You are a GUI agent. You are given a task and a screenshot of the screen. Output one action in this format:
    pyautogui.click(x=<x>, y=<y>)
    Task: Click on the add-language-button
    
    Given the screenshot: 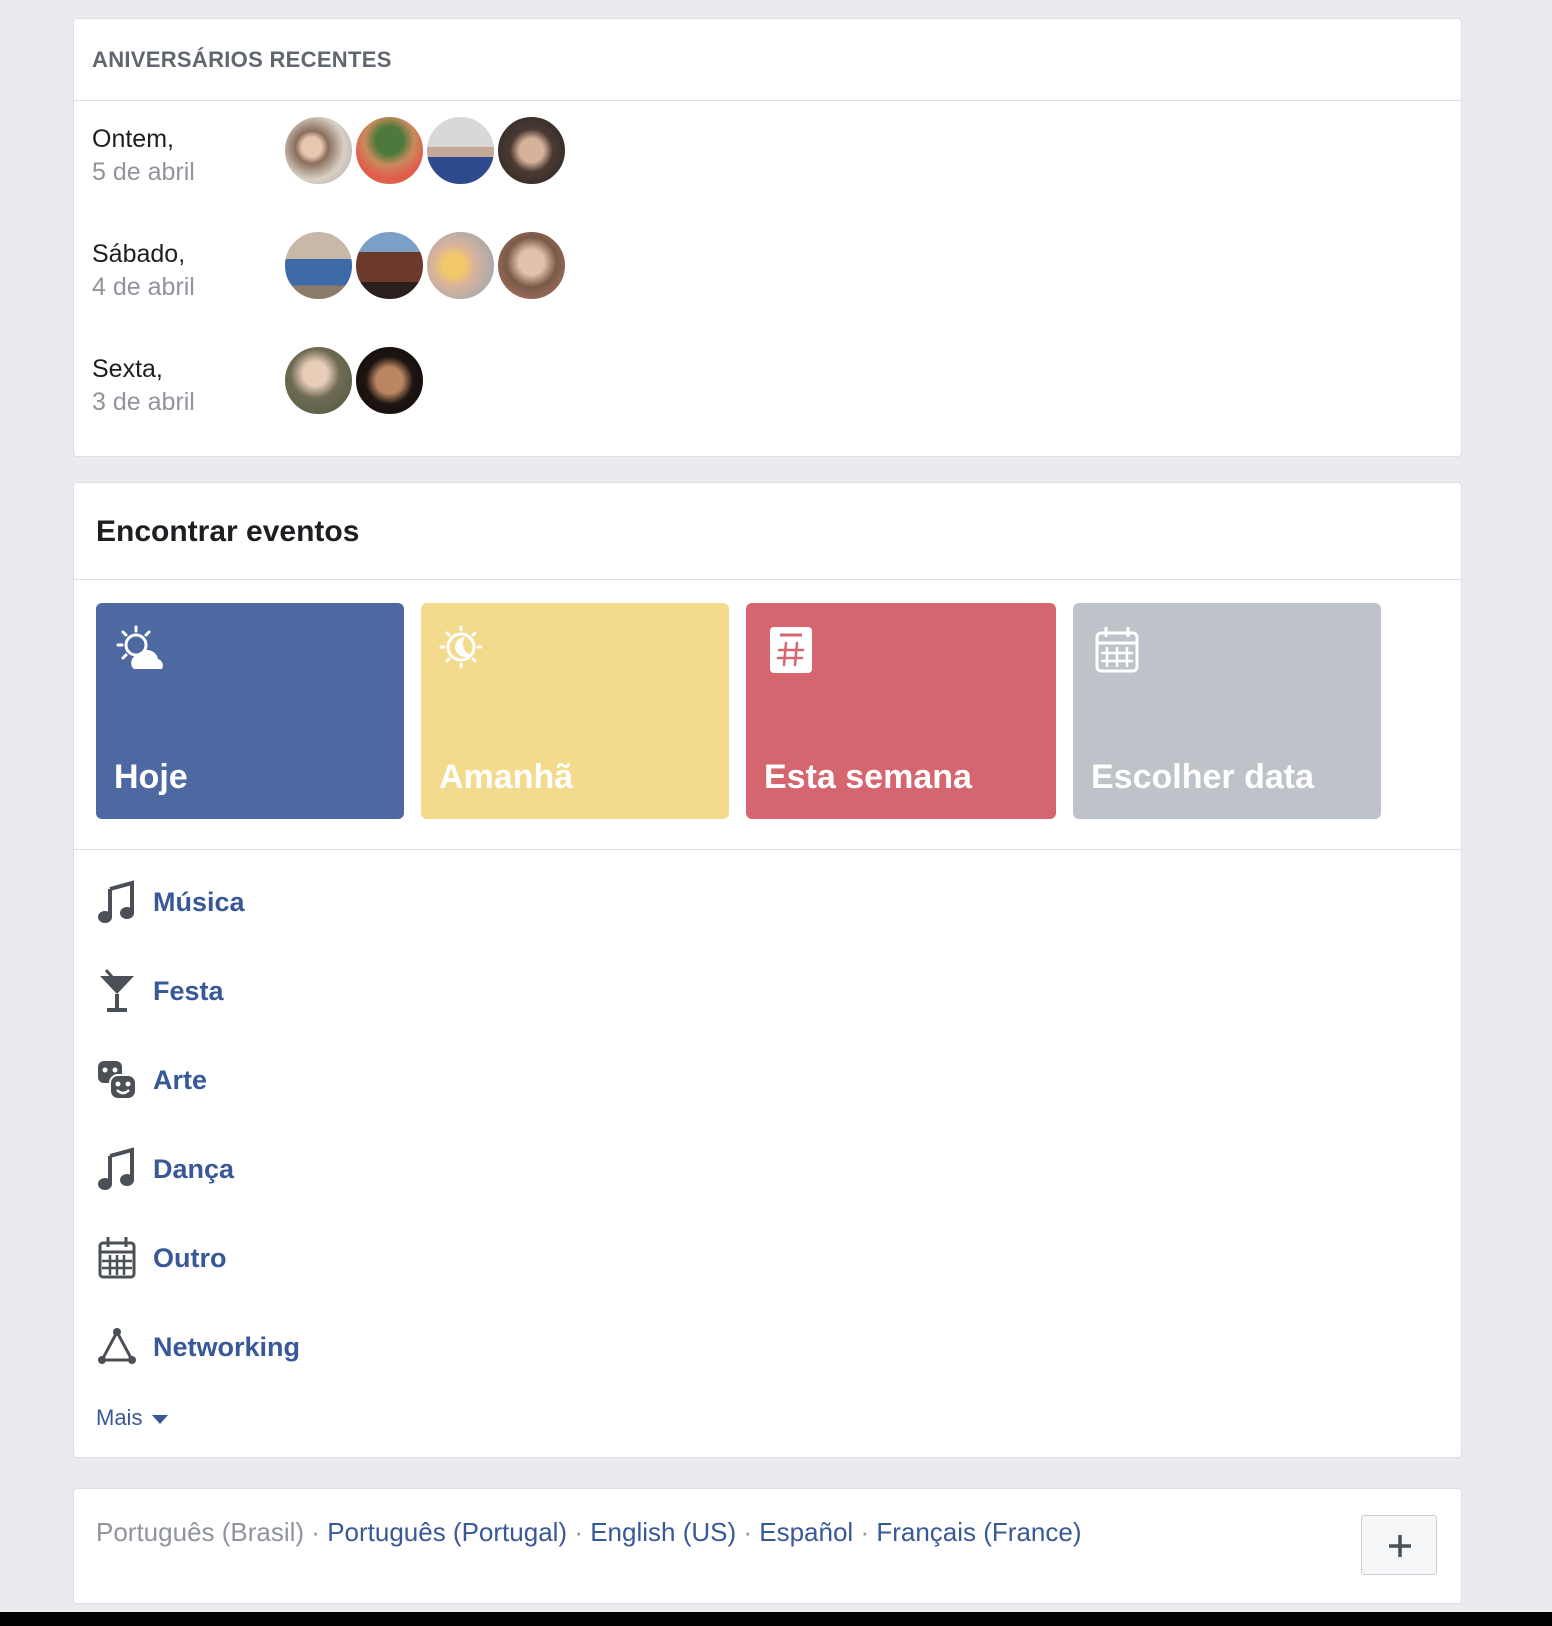 What is the action you would take?
    pyautogui.click(x=1399, y=1545)
    